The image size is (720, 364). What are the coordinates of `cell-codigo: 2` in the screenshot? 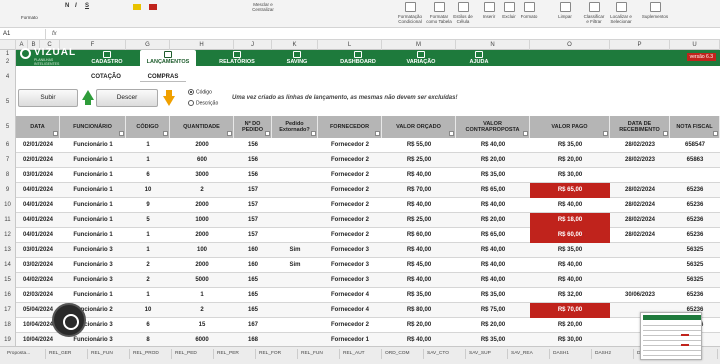 It's located at (148, 265).